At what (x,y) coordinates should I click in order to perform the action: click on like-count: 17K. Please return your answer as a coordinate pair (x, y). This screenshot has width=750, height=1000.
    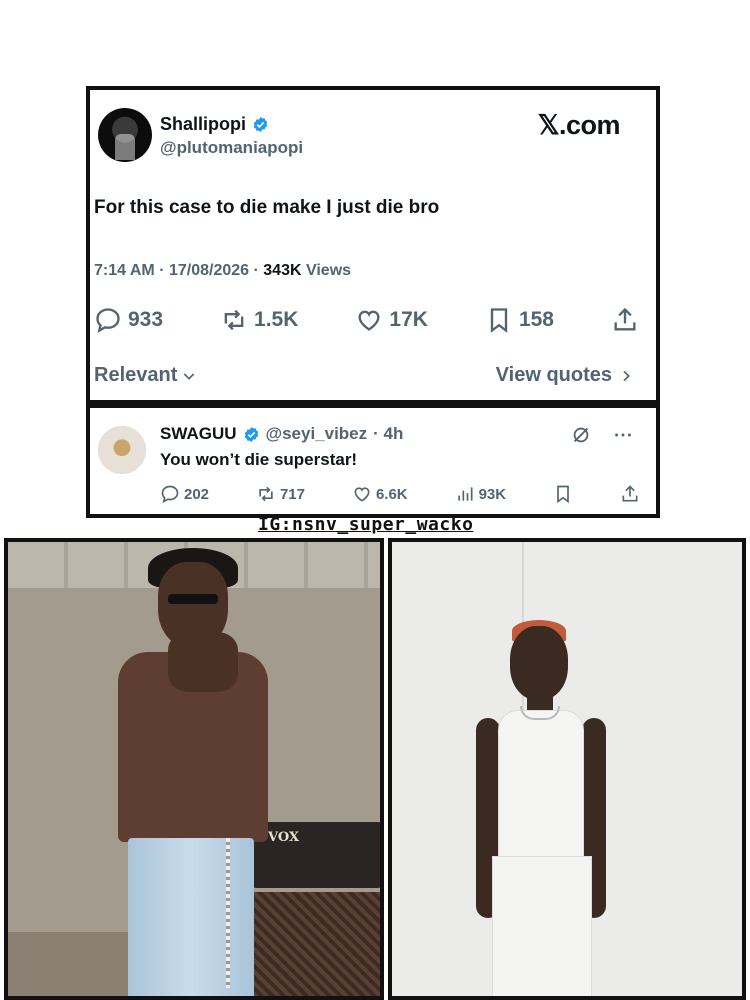
    Looking at the image, I should click on (408, 319).